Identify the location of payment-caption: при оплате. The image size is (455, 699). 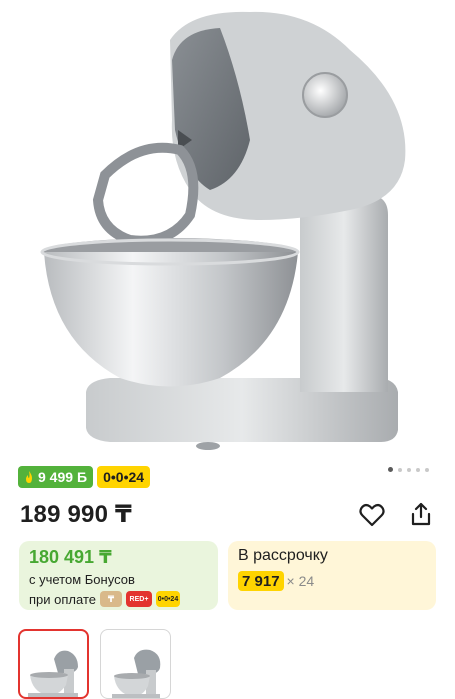
(62, 599).